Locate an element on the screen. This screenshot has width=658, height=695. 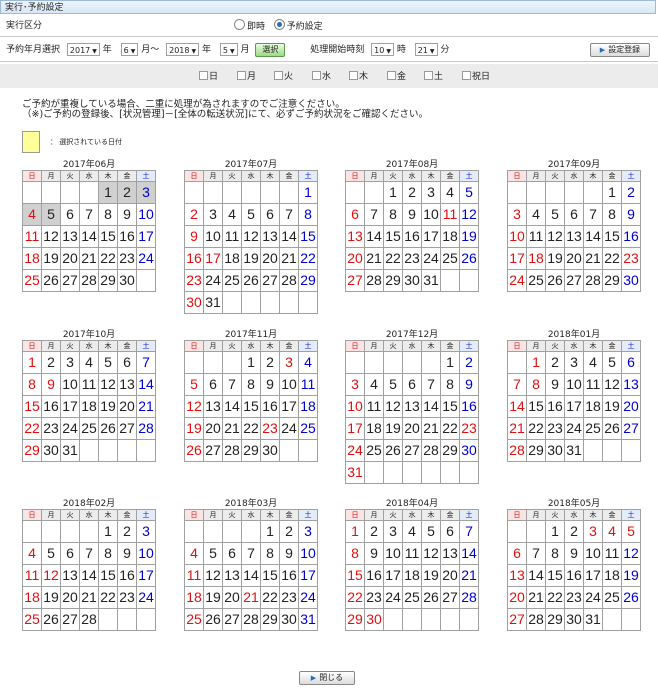
weekday-checkbox-2: 火 is located at coordinates (283, 76).